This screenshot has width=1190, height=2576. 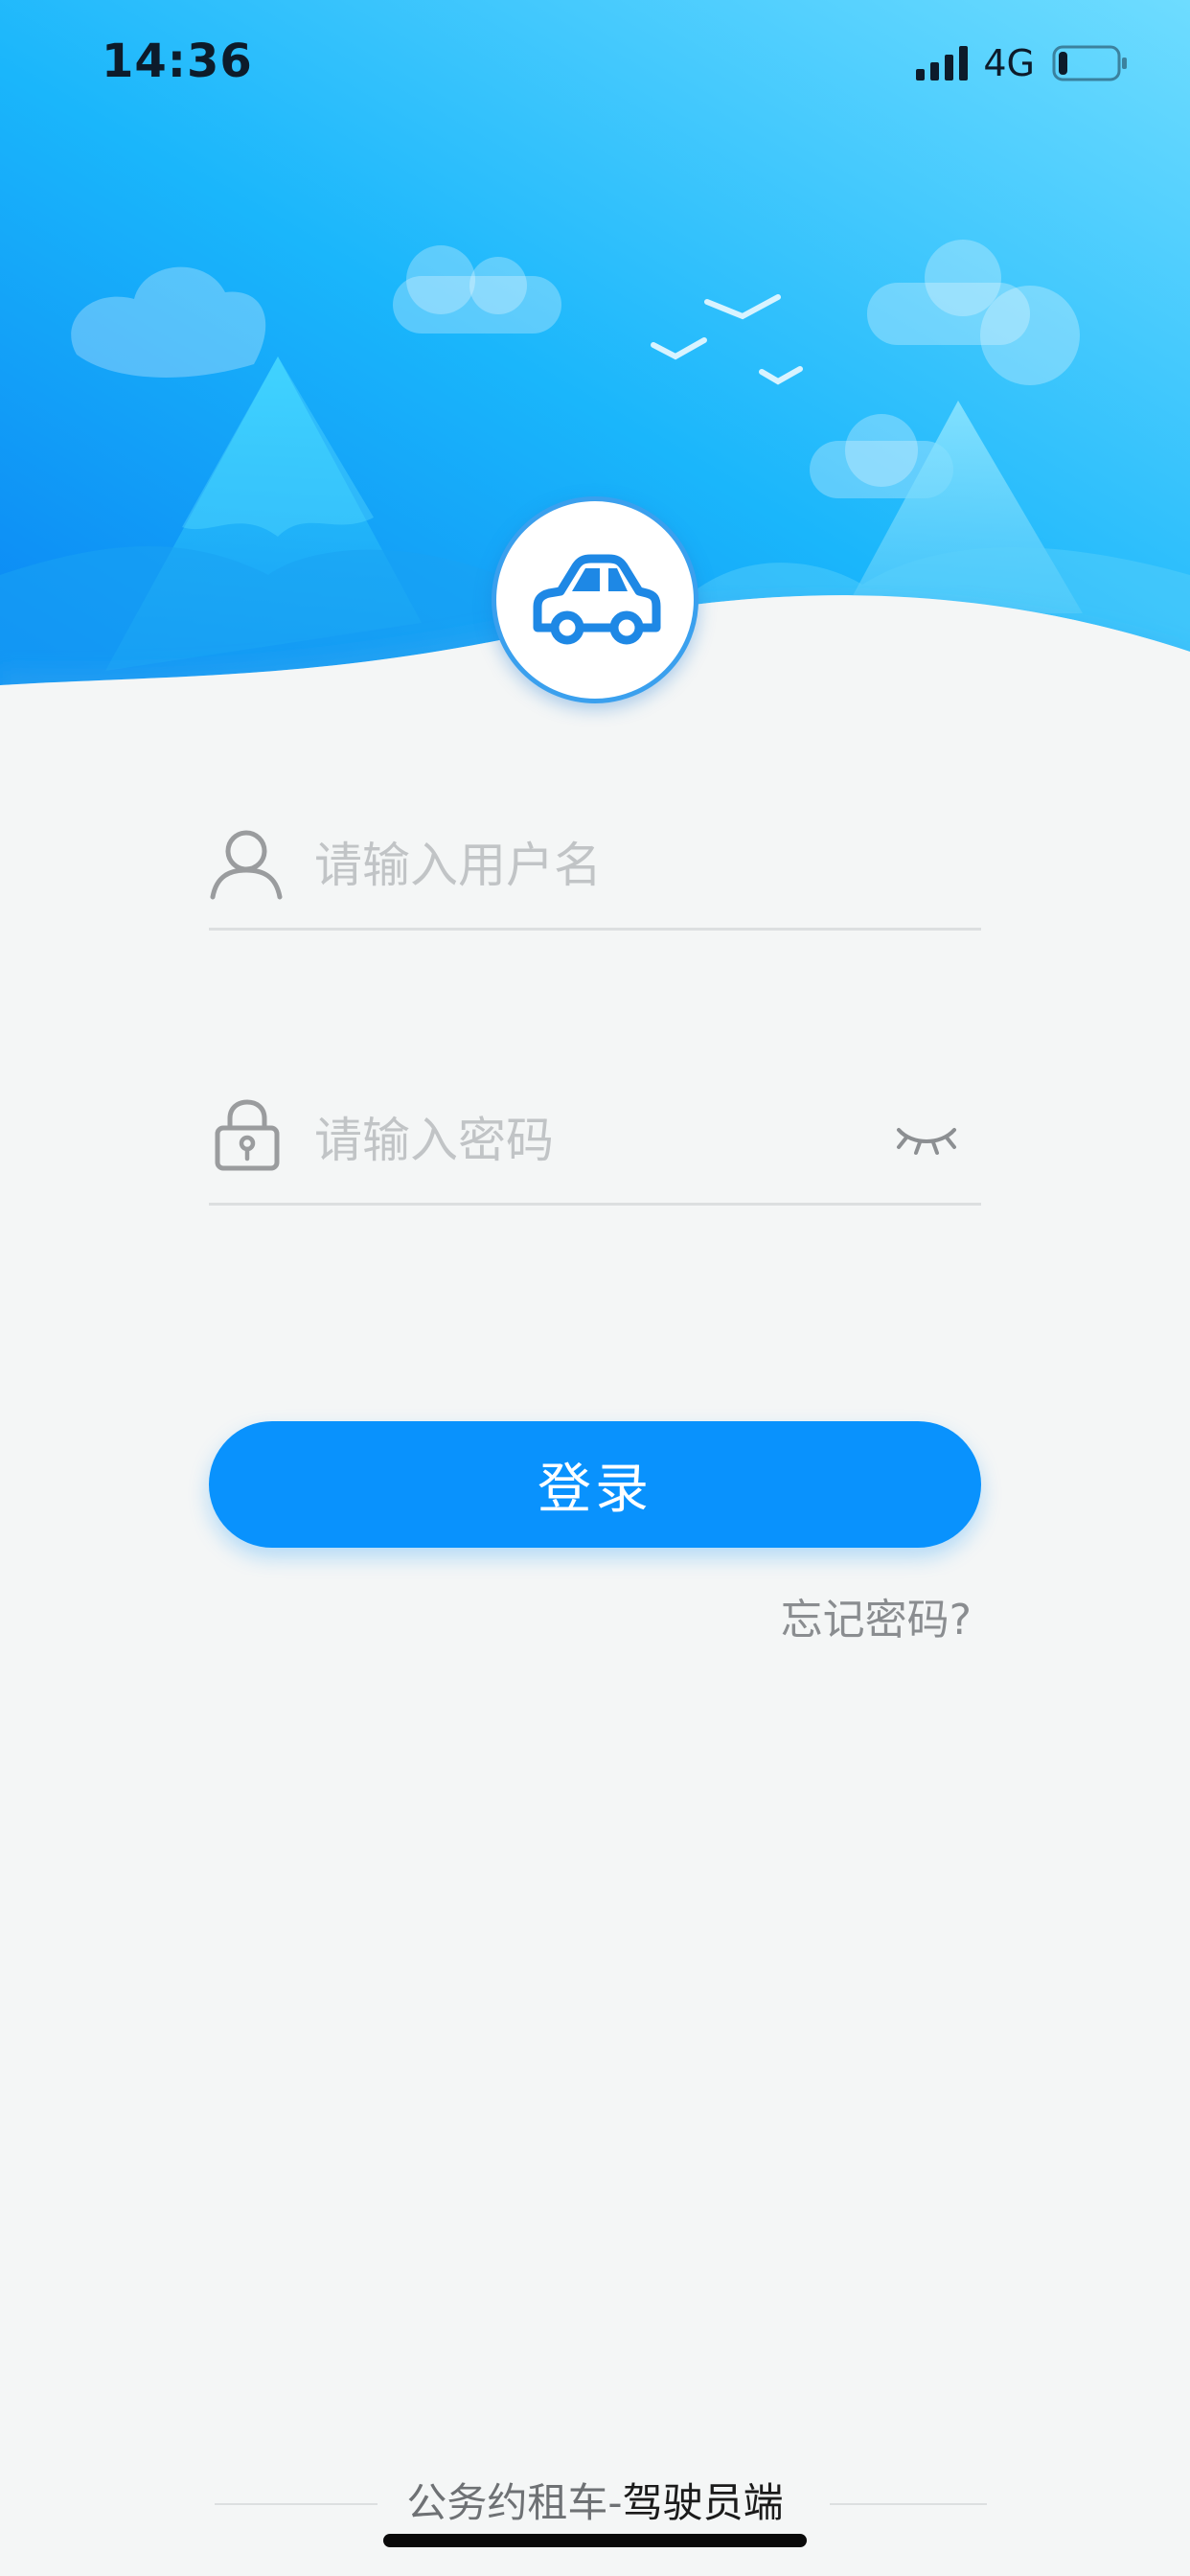 I want to click on footer-subtitle: 驾驶员端, so click(x=703, y=2502).